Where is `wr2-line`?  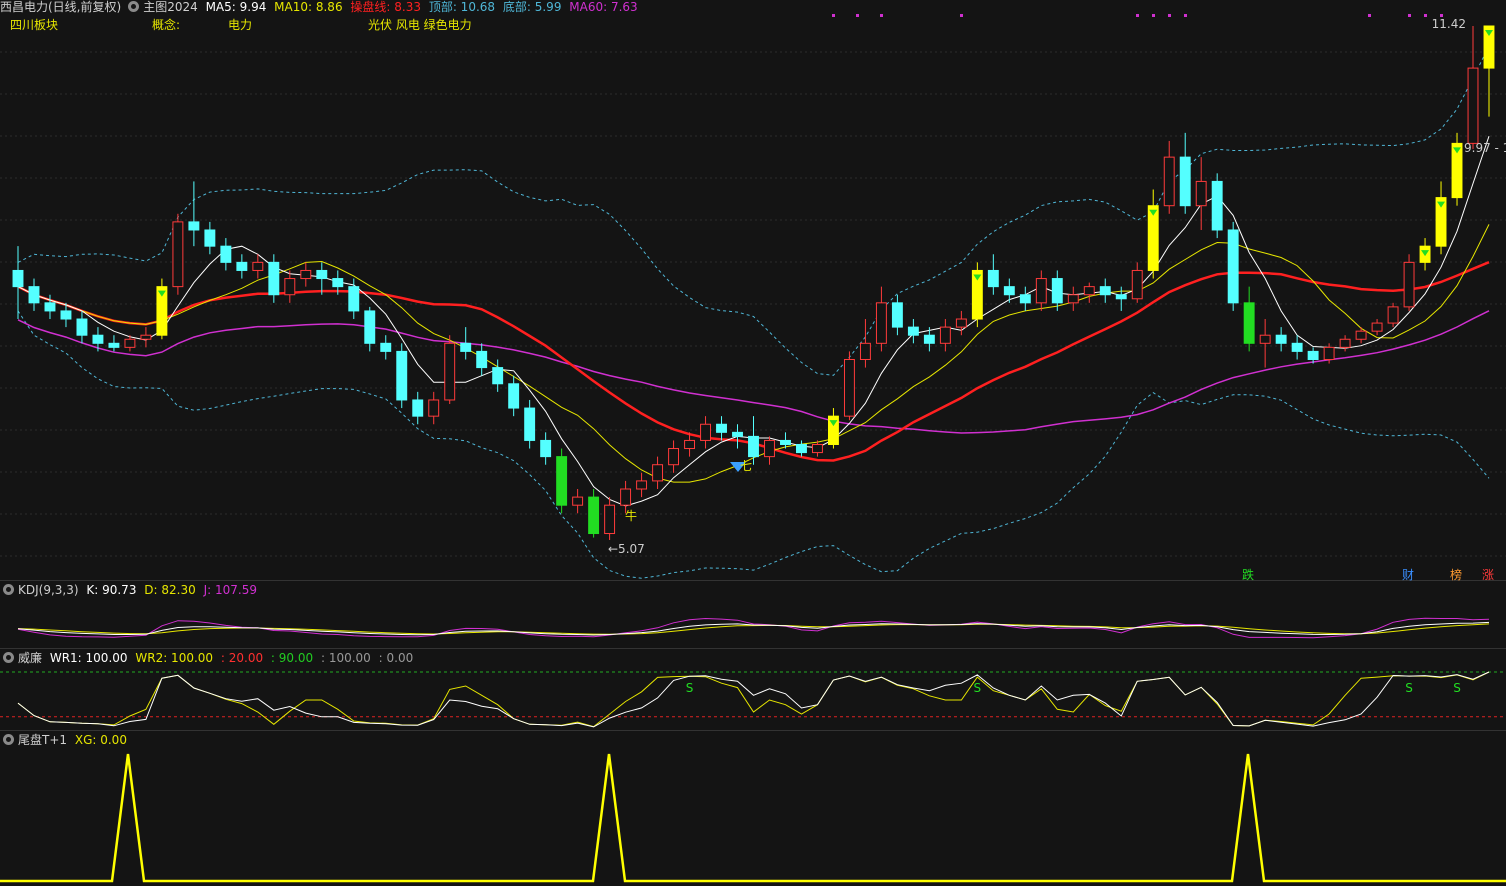
wr2-line is located at coordinates (753, 699).